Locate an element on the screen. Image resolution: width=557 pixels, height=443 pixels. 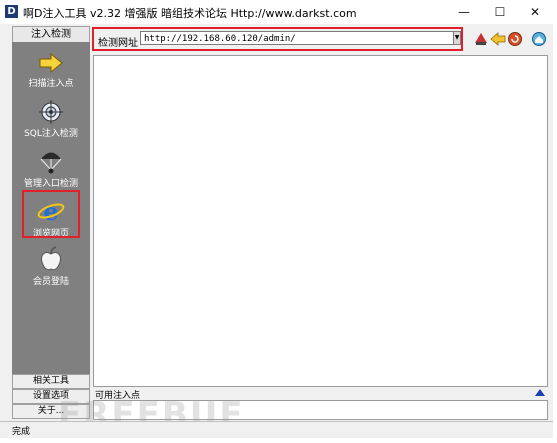
tool-sql-inject: SQL注入检测 is located at coordinates (51, 119).